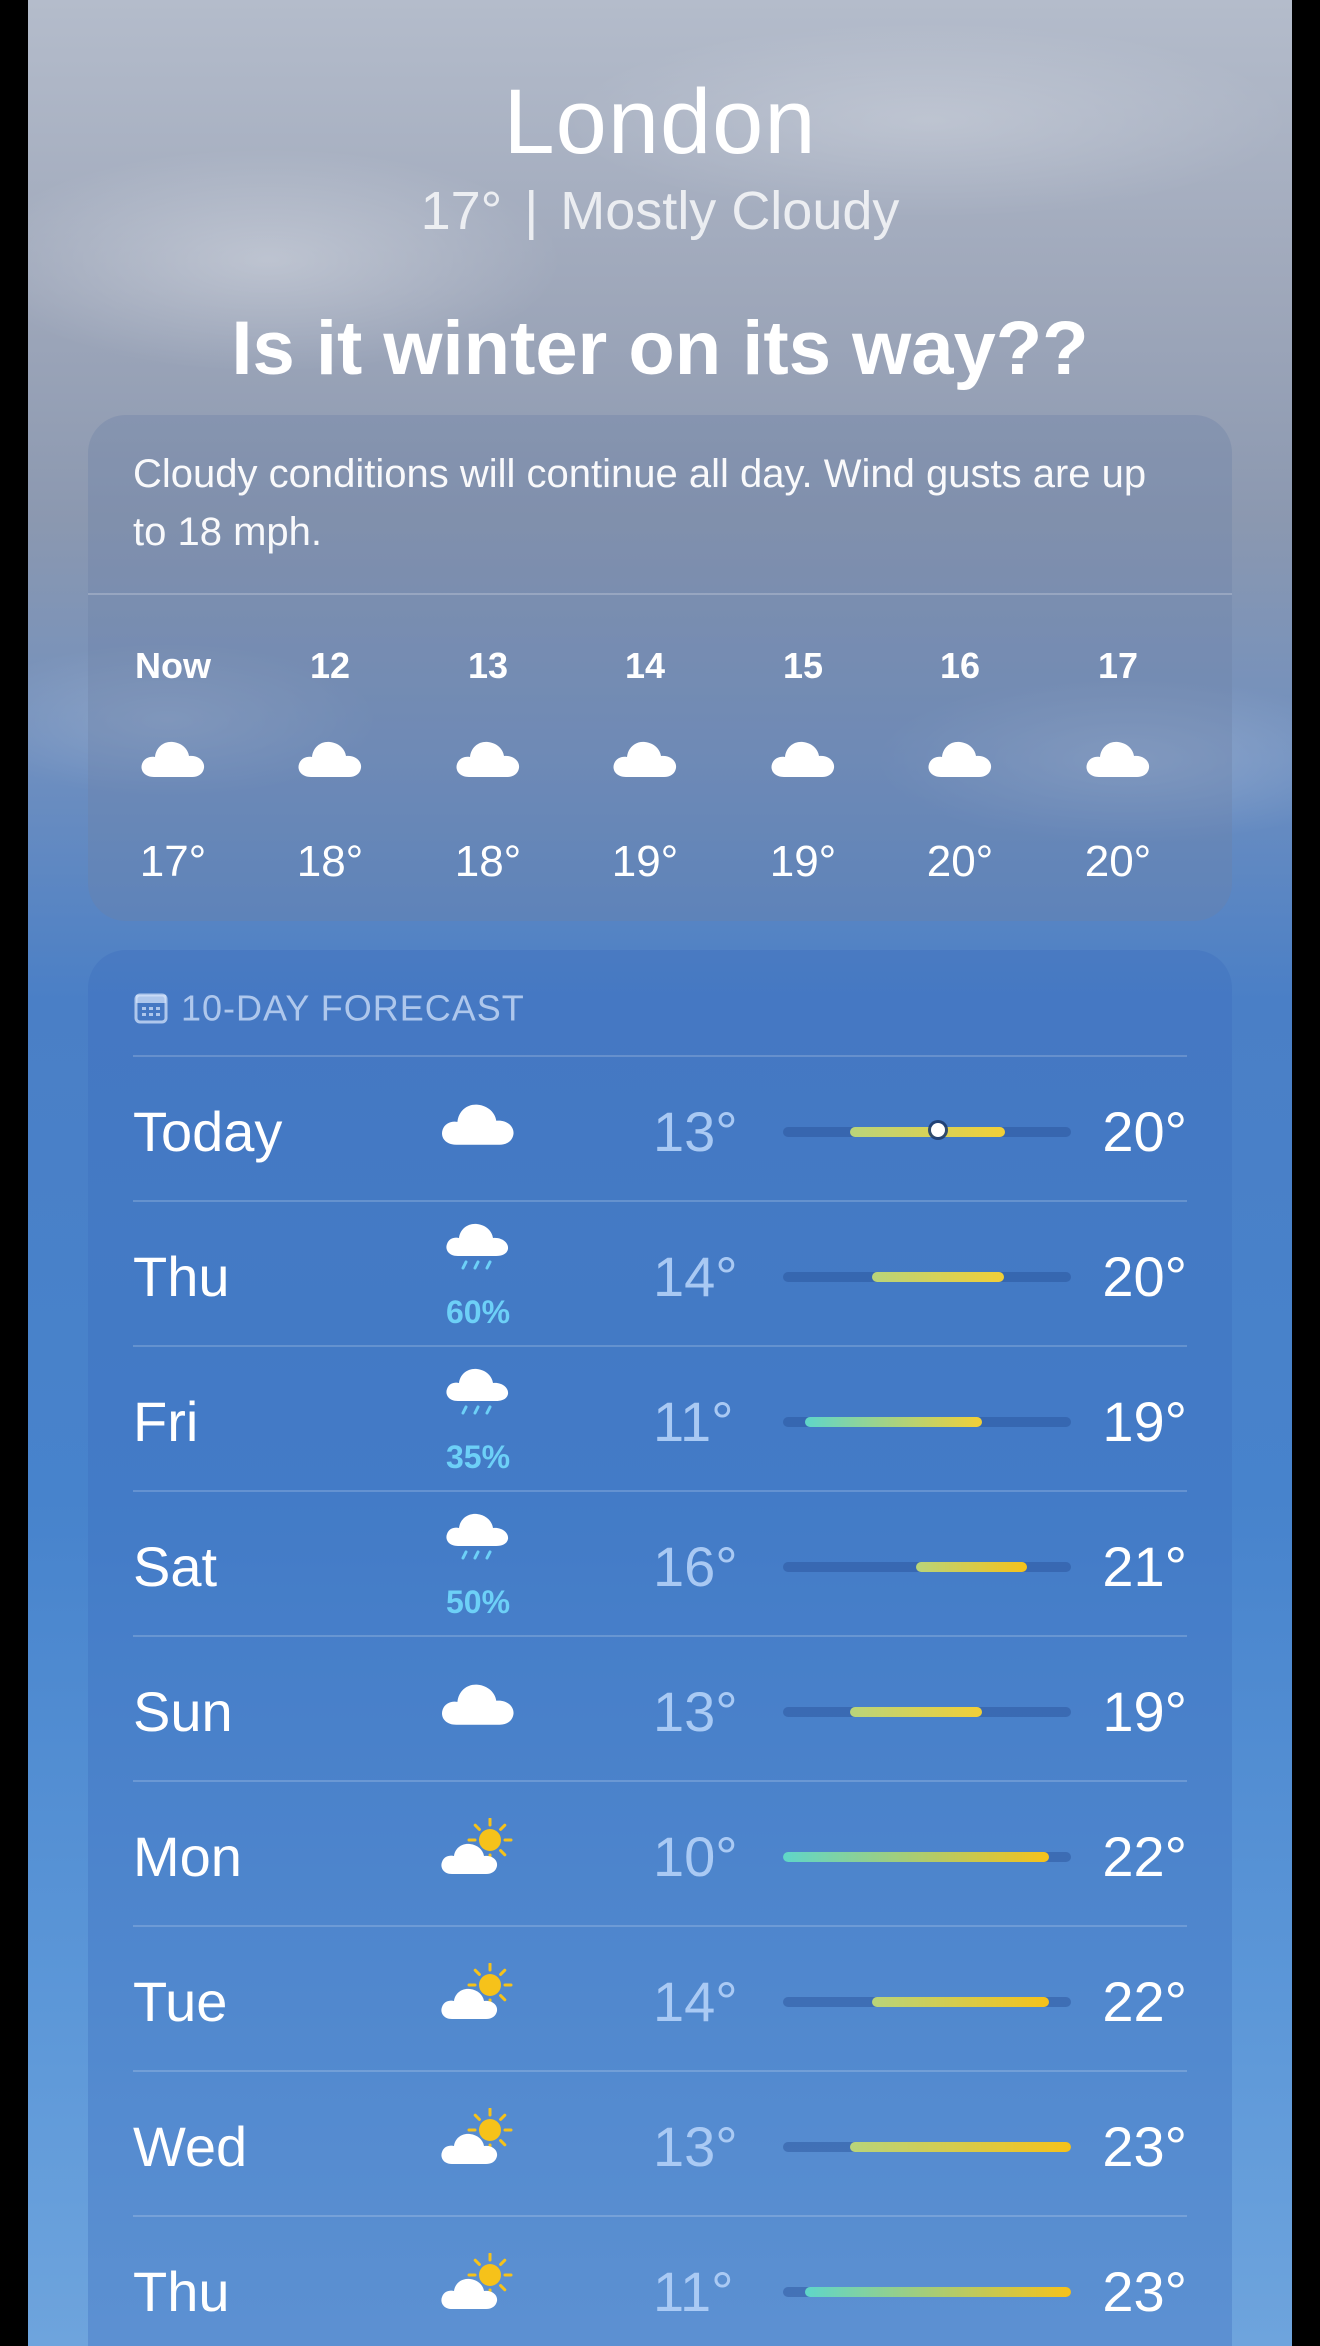  What do you see at coordinates (695, 1856) in the screenshot?
I see `low-temp: 10°` at bounding box center [695, 1856].